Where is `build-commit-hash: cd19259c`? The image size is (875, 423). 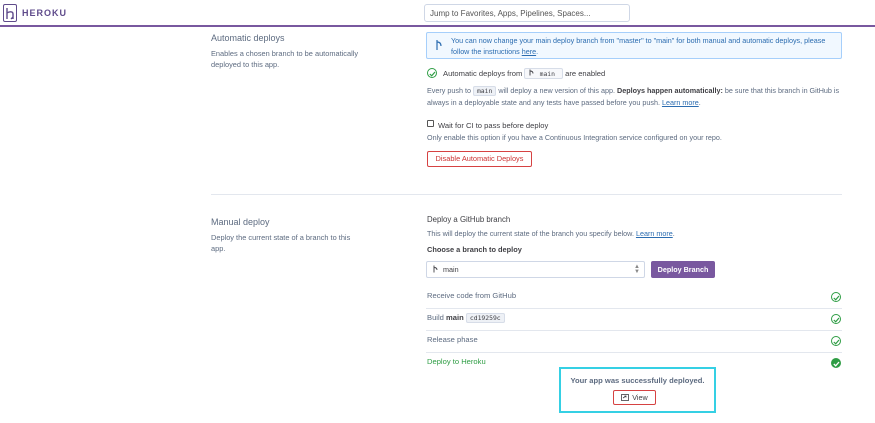 build-commit-hash: cd19259c is located at coordinates (485, 318).